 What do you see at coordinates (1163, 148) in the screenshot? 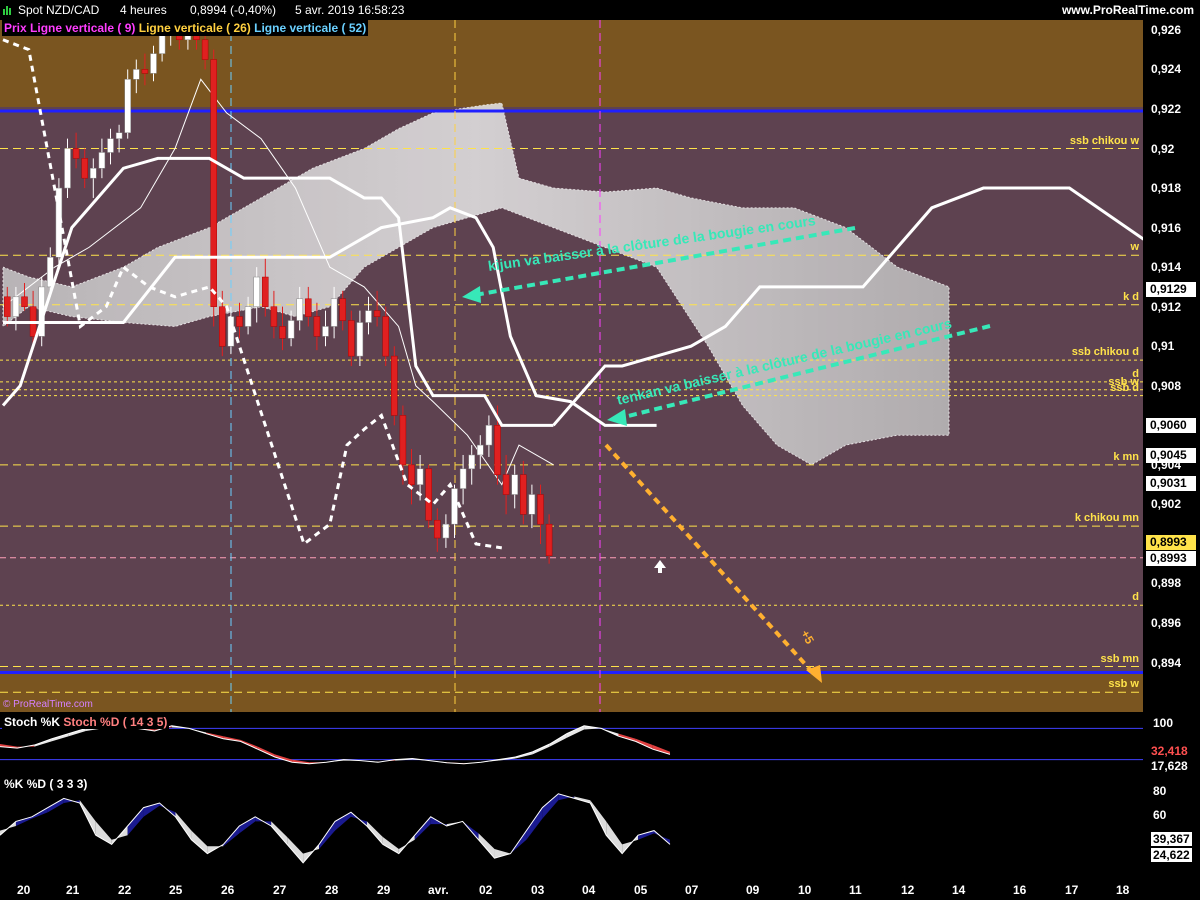
I see `price-tick: 0,92` at bounding box center [1163, 148].